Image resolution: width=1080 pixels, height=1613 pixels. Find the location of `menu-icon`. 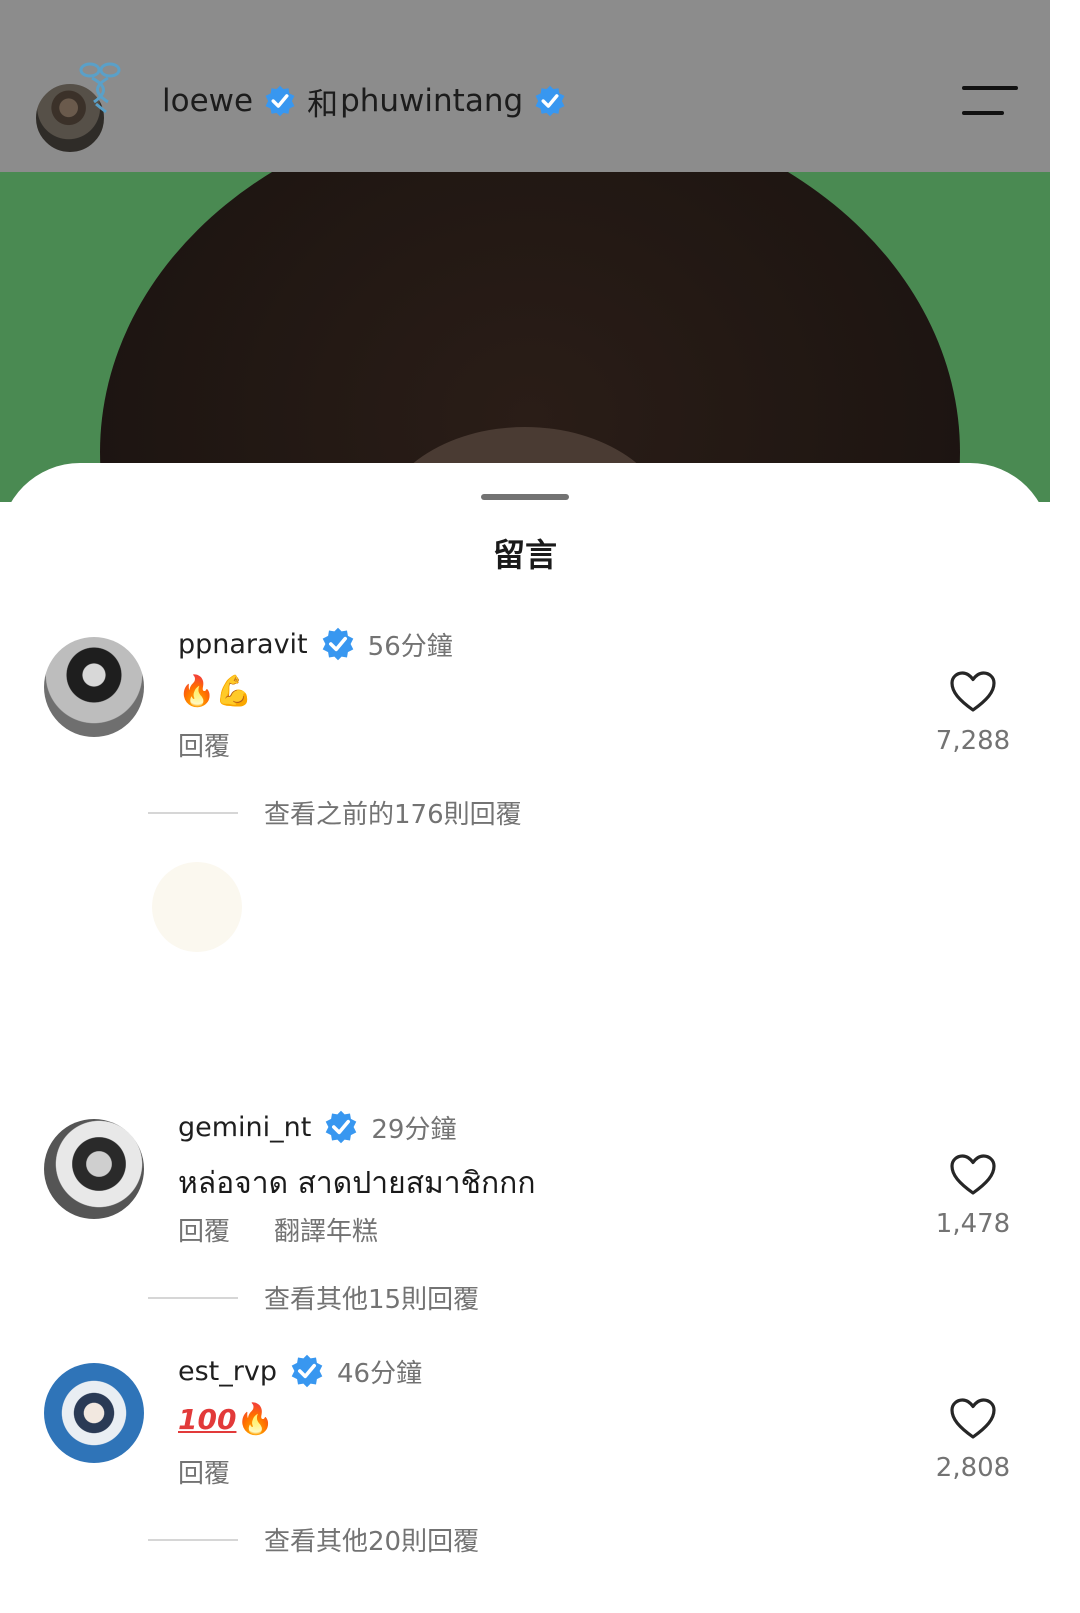

menu-icon is located at coordinates (990, 101).